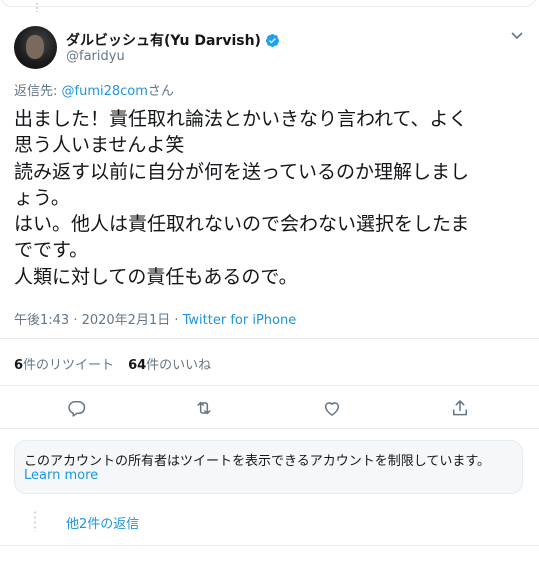 Image resolution: width=539 pixels, height=572 pixels. I want to click on tweet-meta: 午後1:43 · 2020年2月1日 · Twitter for iPhone, so click(155, 318).